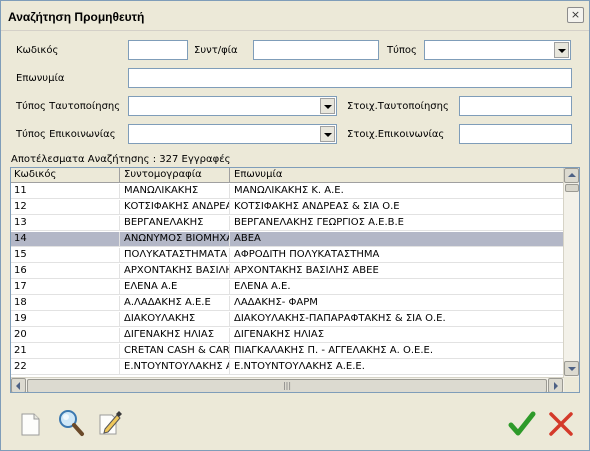 The height and width of the screenshot is (451, 590). What do you see at coordinates (121, 159) in the screenshot?
I see `results-summary: Αποτέλεσματα Αναζήτησης : 327 Εγγραφές` at bounding box center [121, 159].